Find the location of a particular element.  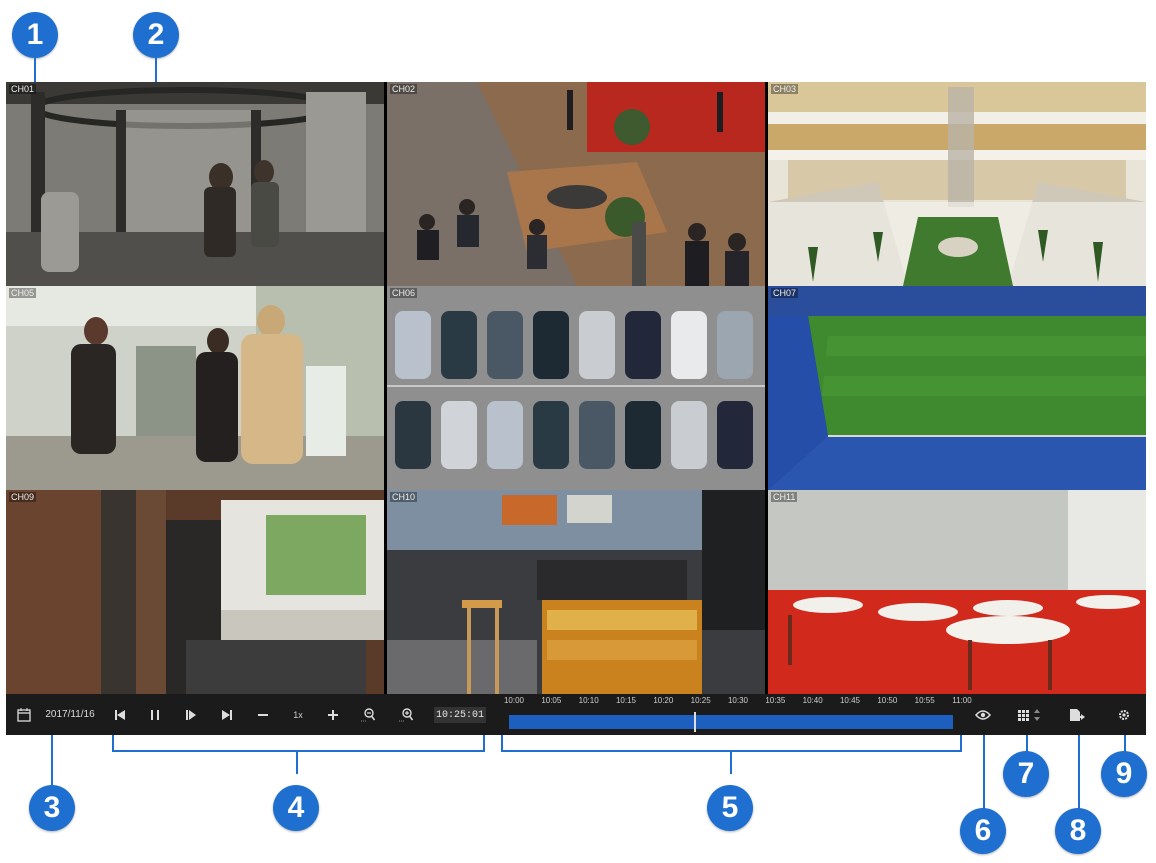

callout-7: 7 is located at coordinates (1026, 774).